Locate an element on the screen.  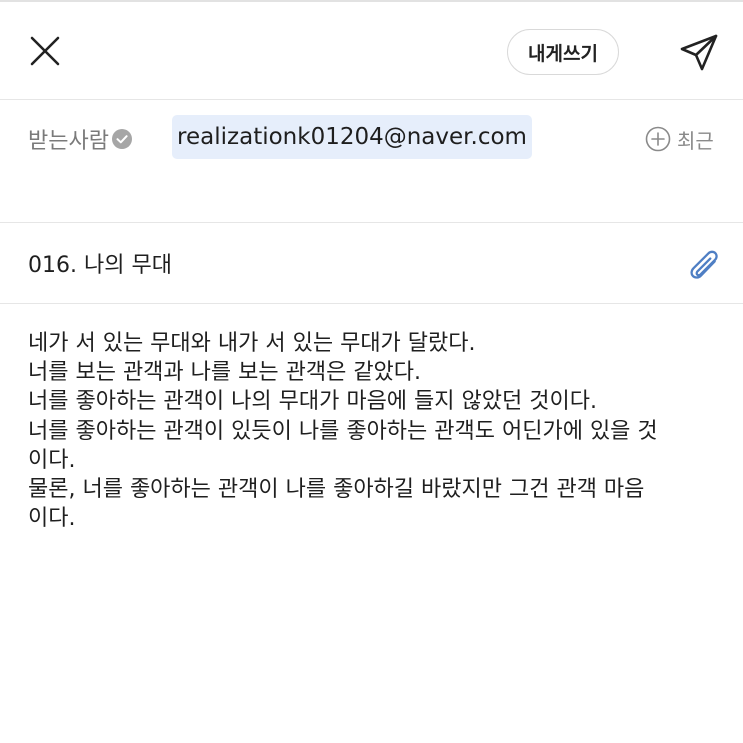
send-button is located at coordinates (699, 53).